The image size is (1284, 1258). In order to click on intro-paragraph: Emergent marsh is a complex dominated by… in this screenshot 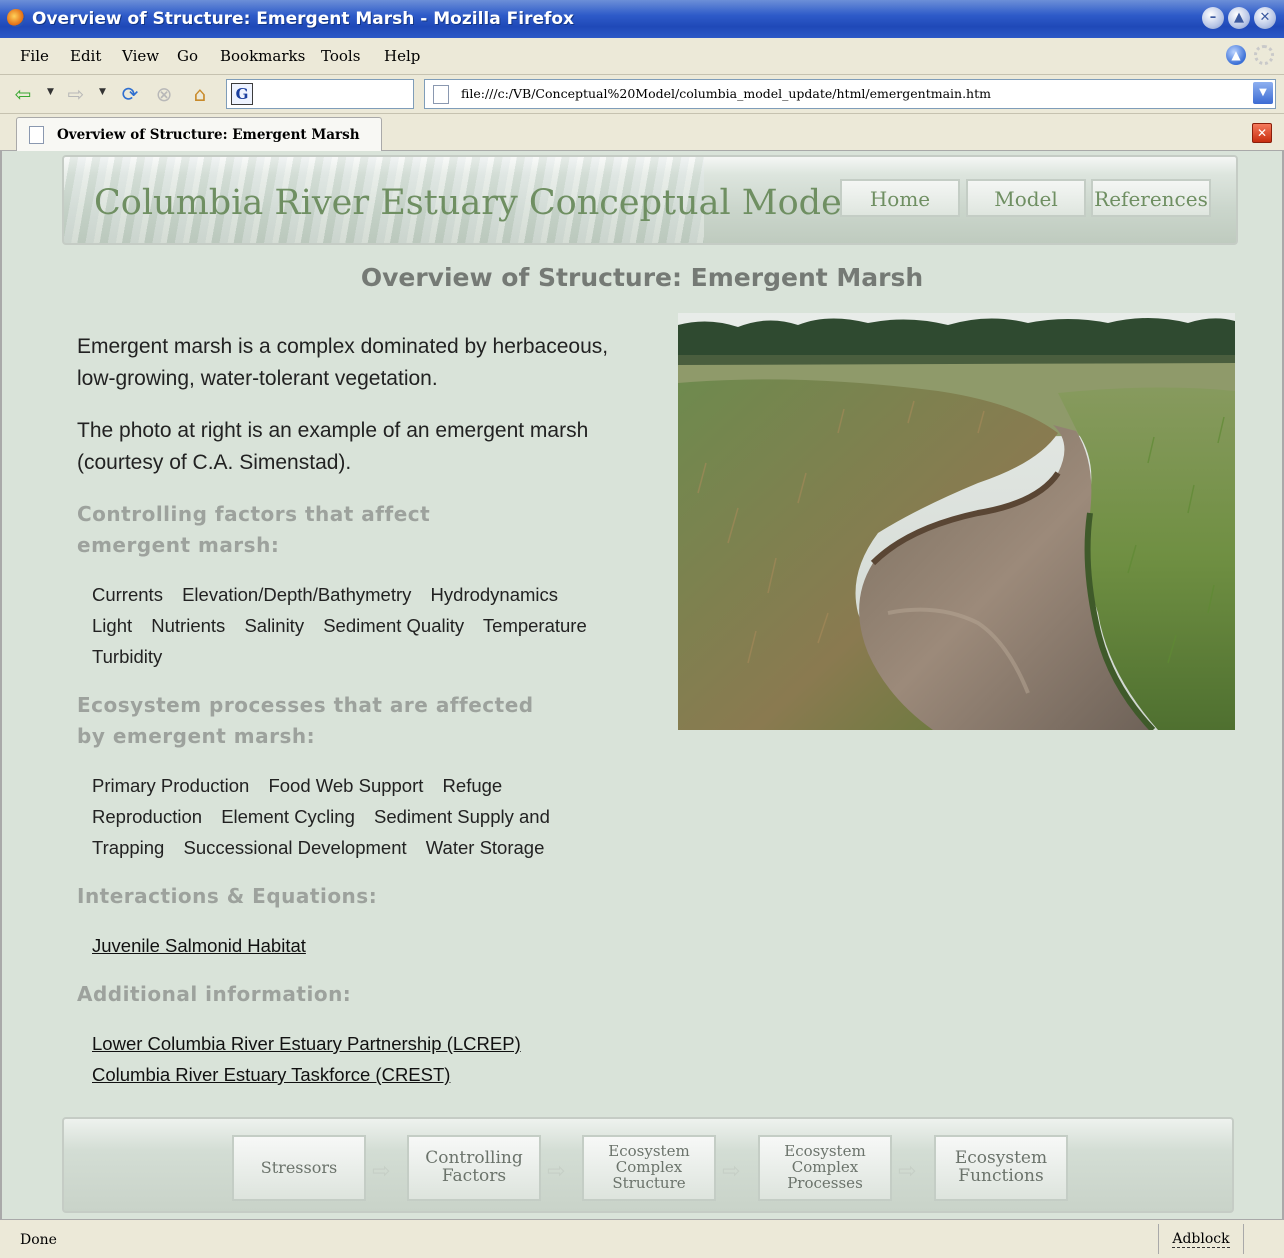, I will do `click(343, 362)`.